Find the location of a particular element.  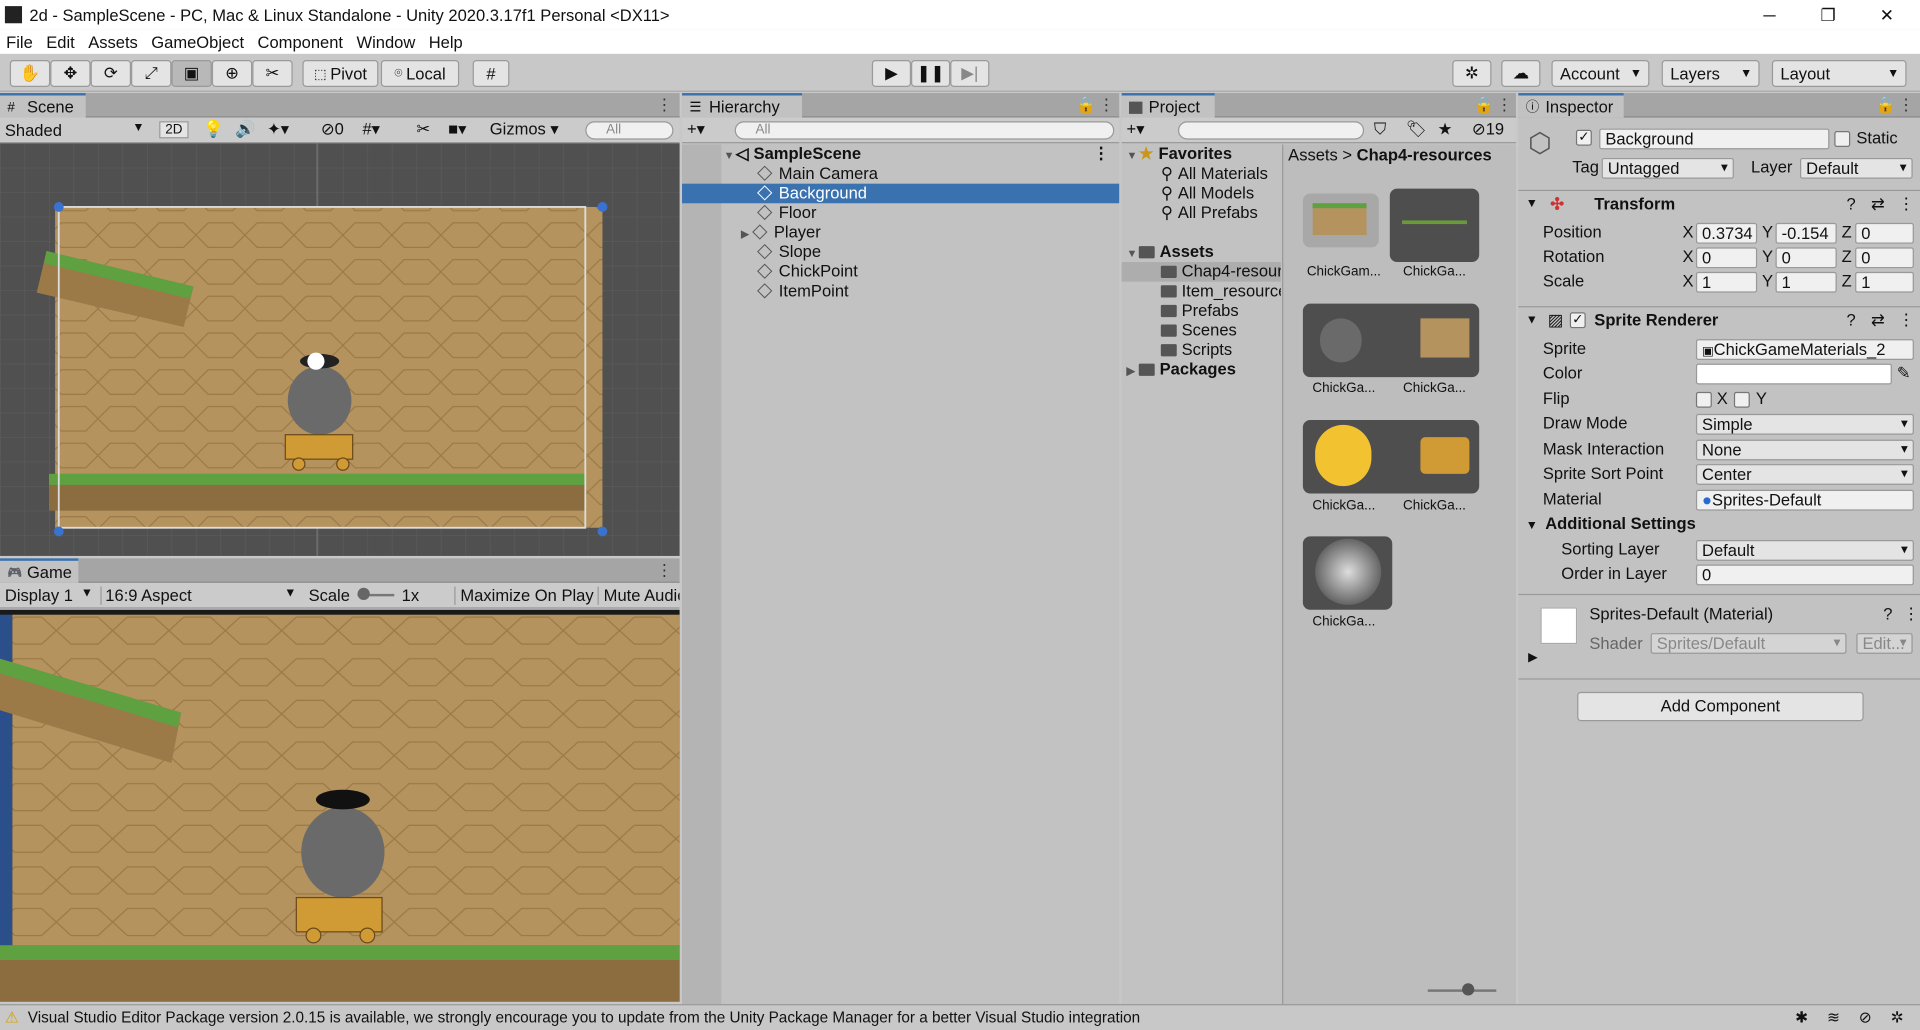

account-dropdown: Account ▼ is located at coordinates (1600, 73).